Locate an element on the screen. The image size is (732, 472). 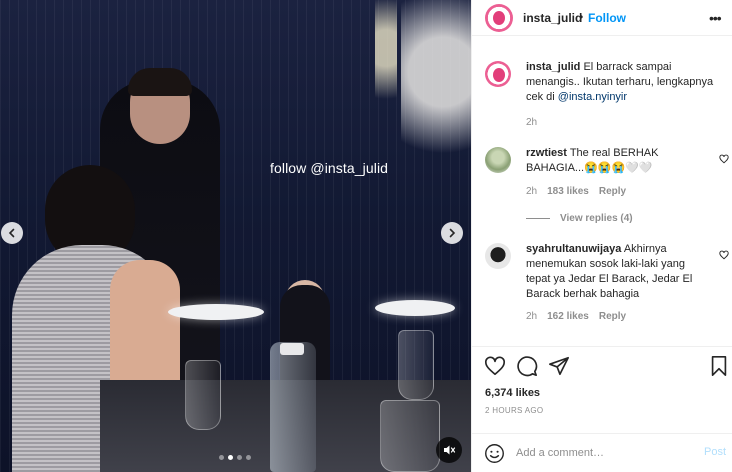
watermark-text: follow @insta_julid is located at coordinates (329, 168).